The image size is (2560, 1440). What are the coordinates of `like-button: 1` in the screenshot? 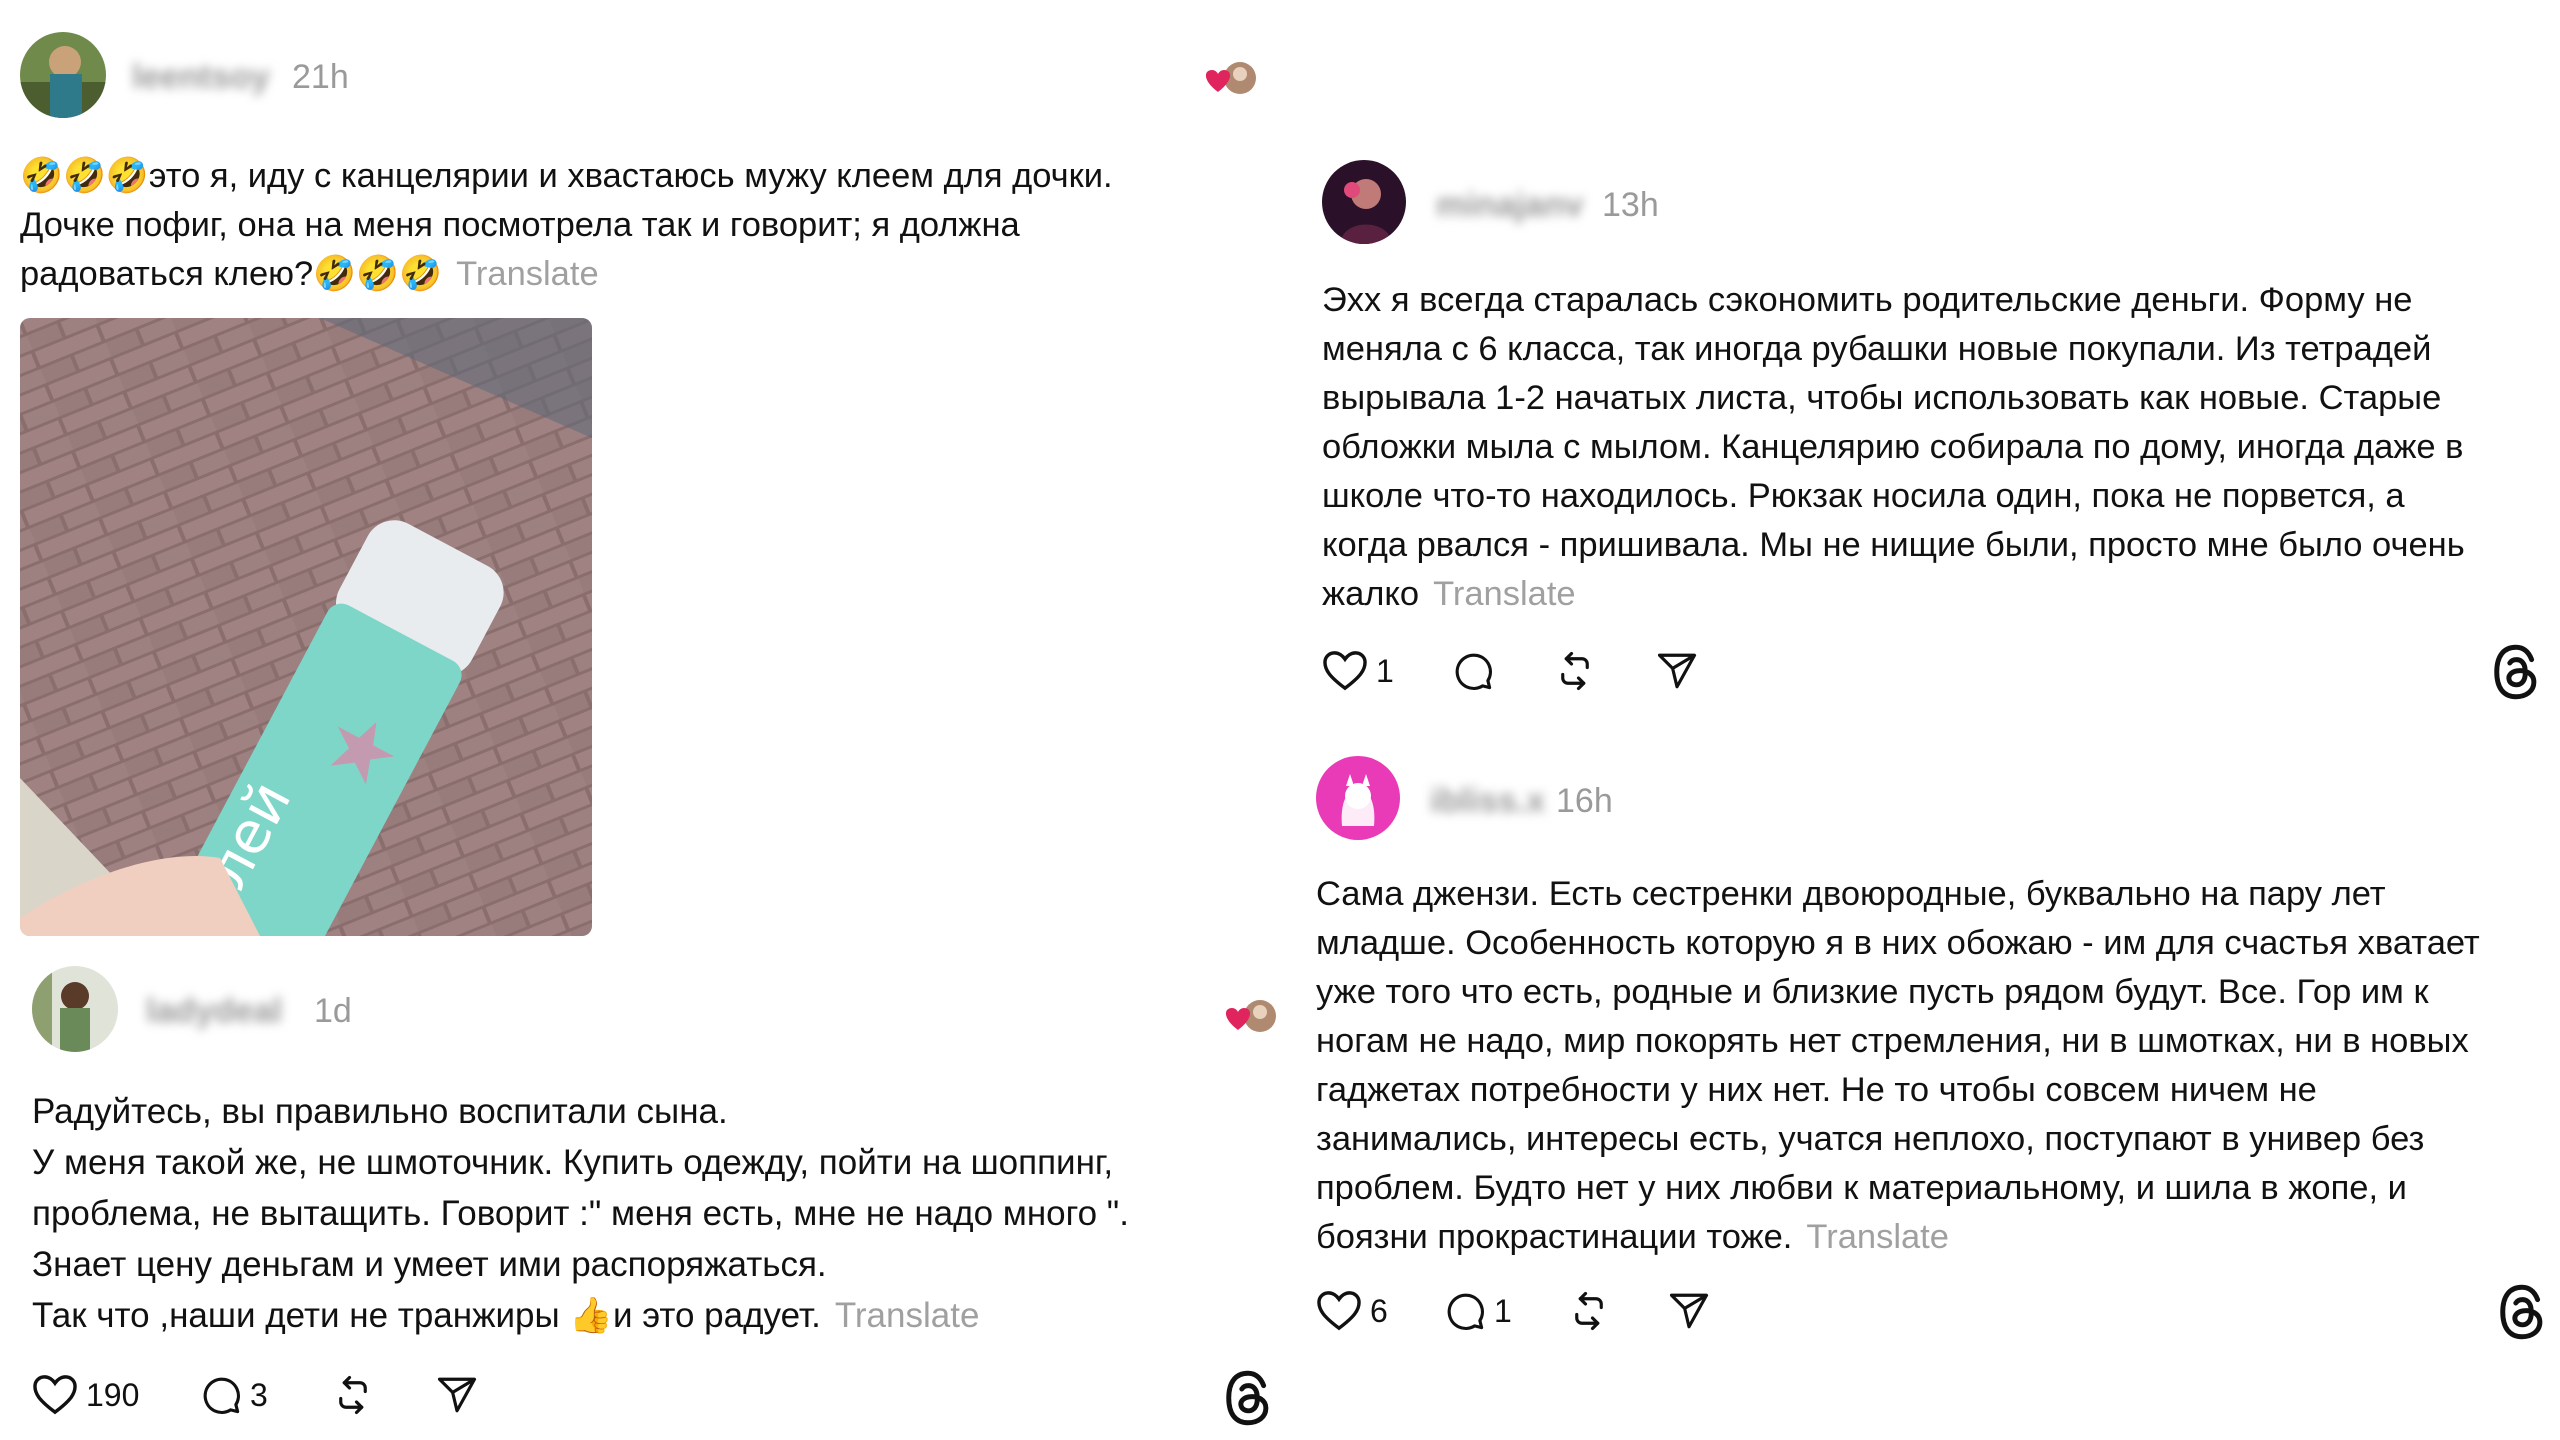 It's located at (1358, 671).